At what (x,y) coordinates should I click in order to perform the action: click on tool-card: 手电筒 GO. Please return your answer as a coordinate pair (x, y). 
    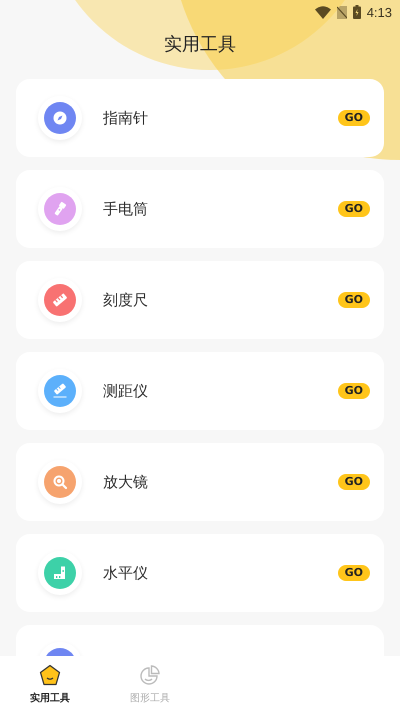
    Looking at the image, I should click on (200, 209).